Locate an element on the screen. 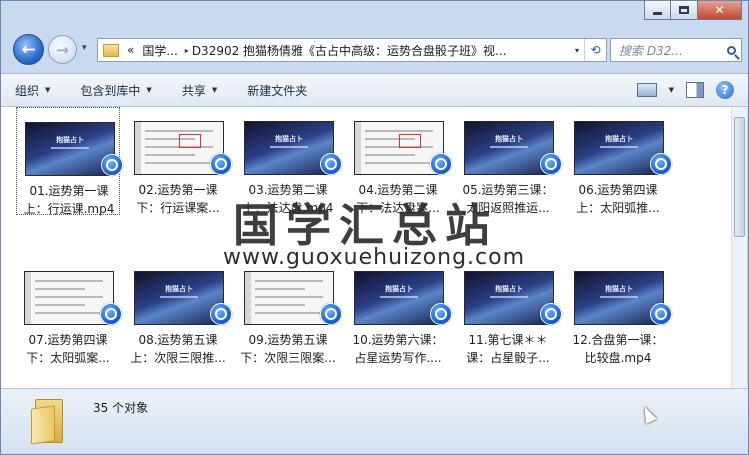 Image resolution: width=749 pixels, height=455 pixels. file-name-line1: 05.运势第三课： is located at coordinates (508, 190).